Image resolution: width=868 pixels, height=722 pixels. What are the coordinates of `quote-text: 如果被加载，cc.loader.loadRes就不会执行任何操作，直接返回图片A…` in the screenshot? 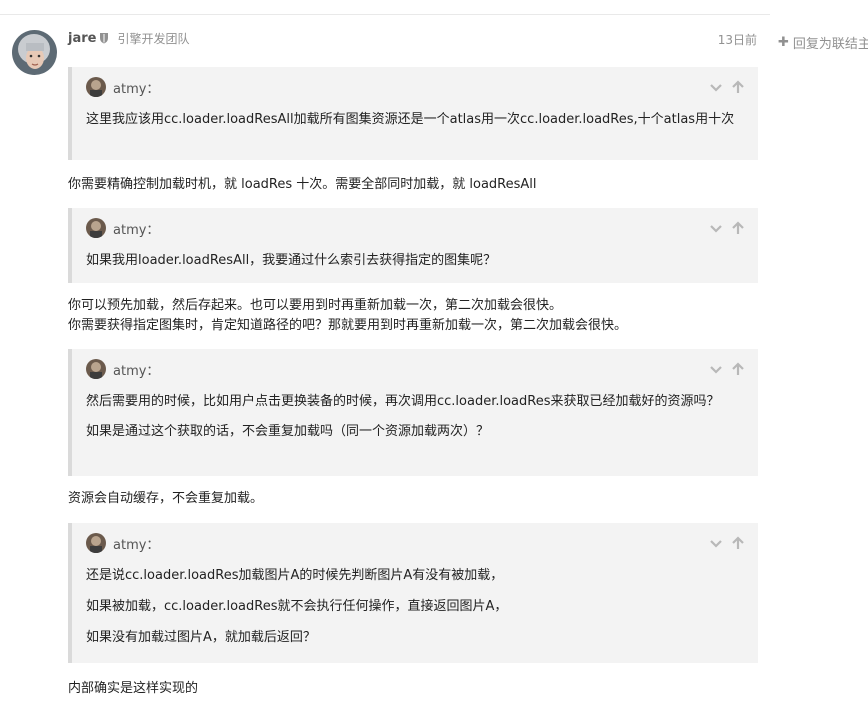 It's located at (297, 606).